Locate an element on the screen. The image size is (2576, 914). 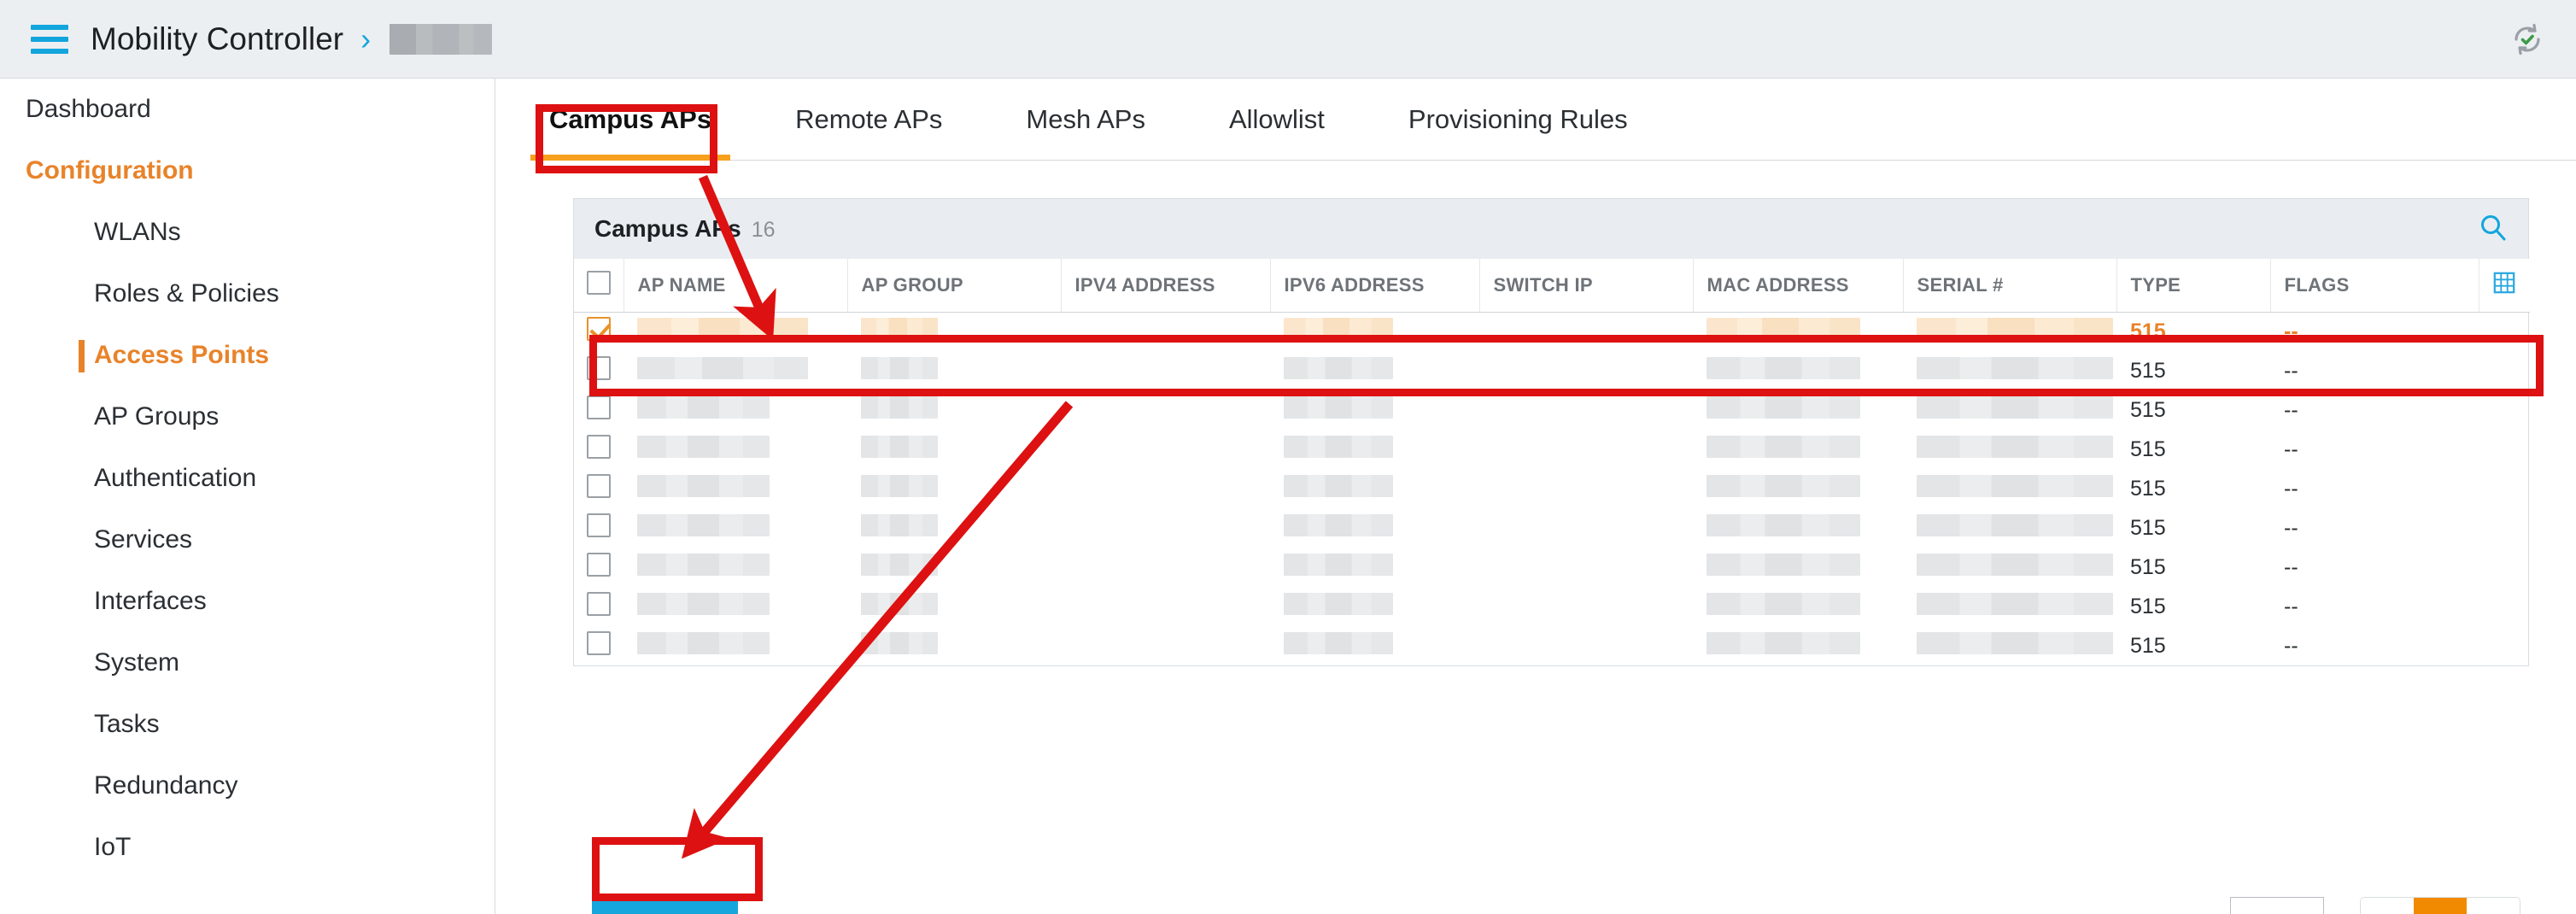
page-size-select: 50 ❯ is located at coordinates (2277, 906).